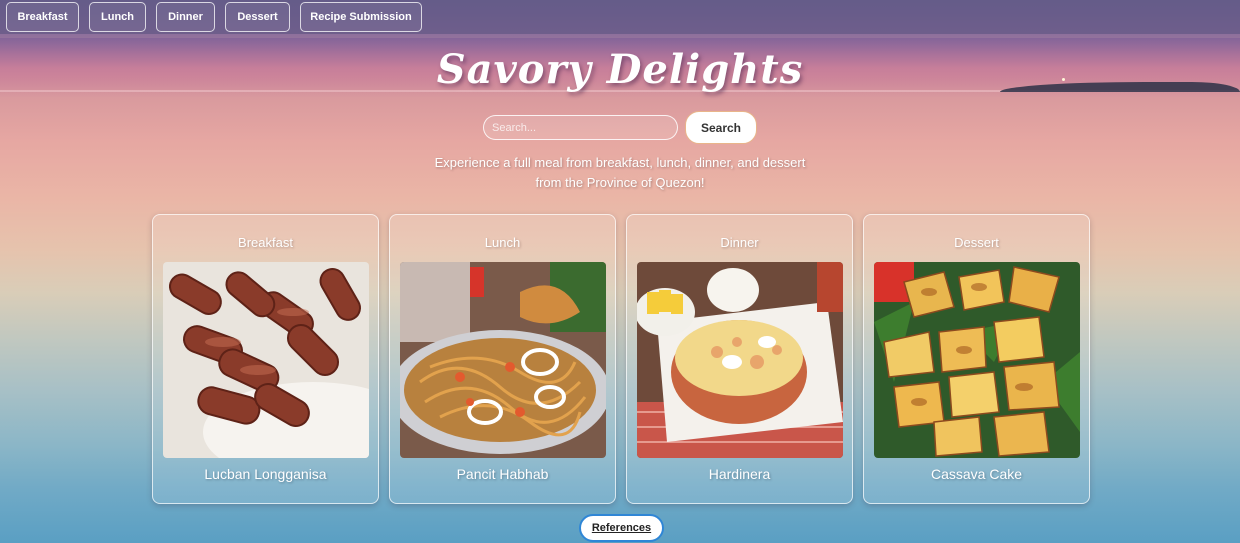  I want to click on nav-dinner-button: Dinner, so click(185, 17).